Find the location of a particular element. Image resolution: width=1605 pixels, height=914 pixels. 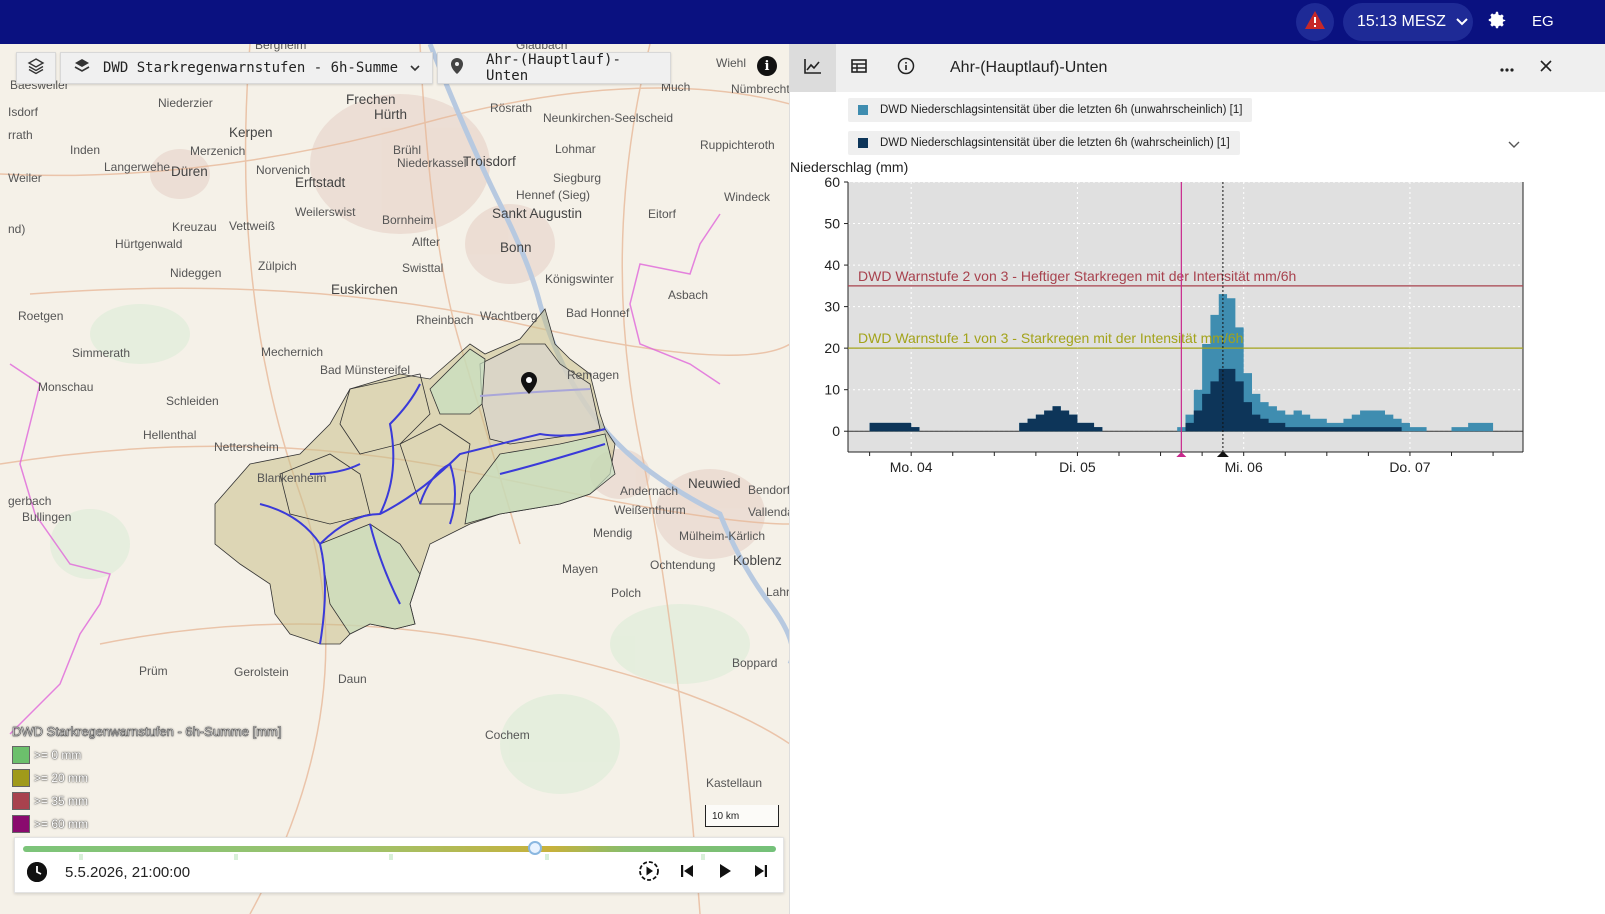

layer-selector: DWD Starkregenwarnstufen - 6h-Summe is located at coordinates (247, 68).